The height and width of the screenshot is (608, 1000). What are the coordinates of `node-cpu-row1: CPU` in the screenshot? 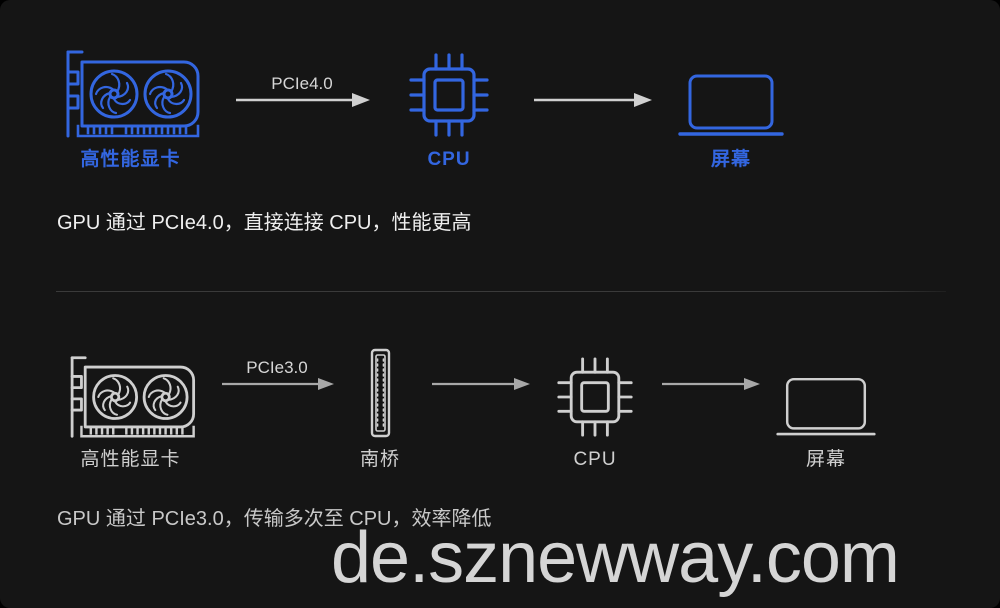 It's located at (449, 104).